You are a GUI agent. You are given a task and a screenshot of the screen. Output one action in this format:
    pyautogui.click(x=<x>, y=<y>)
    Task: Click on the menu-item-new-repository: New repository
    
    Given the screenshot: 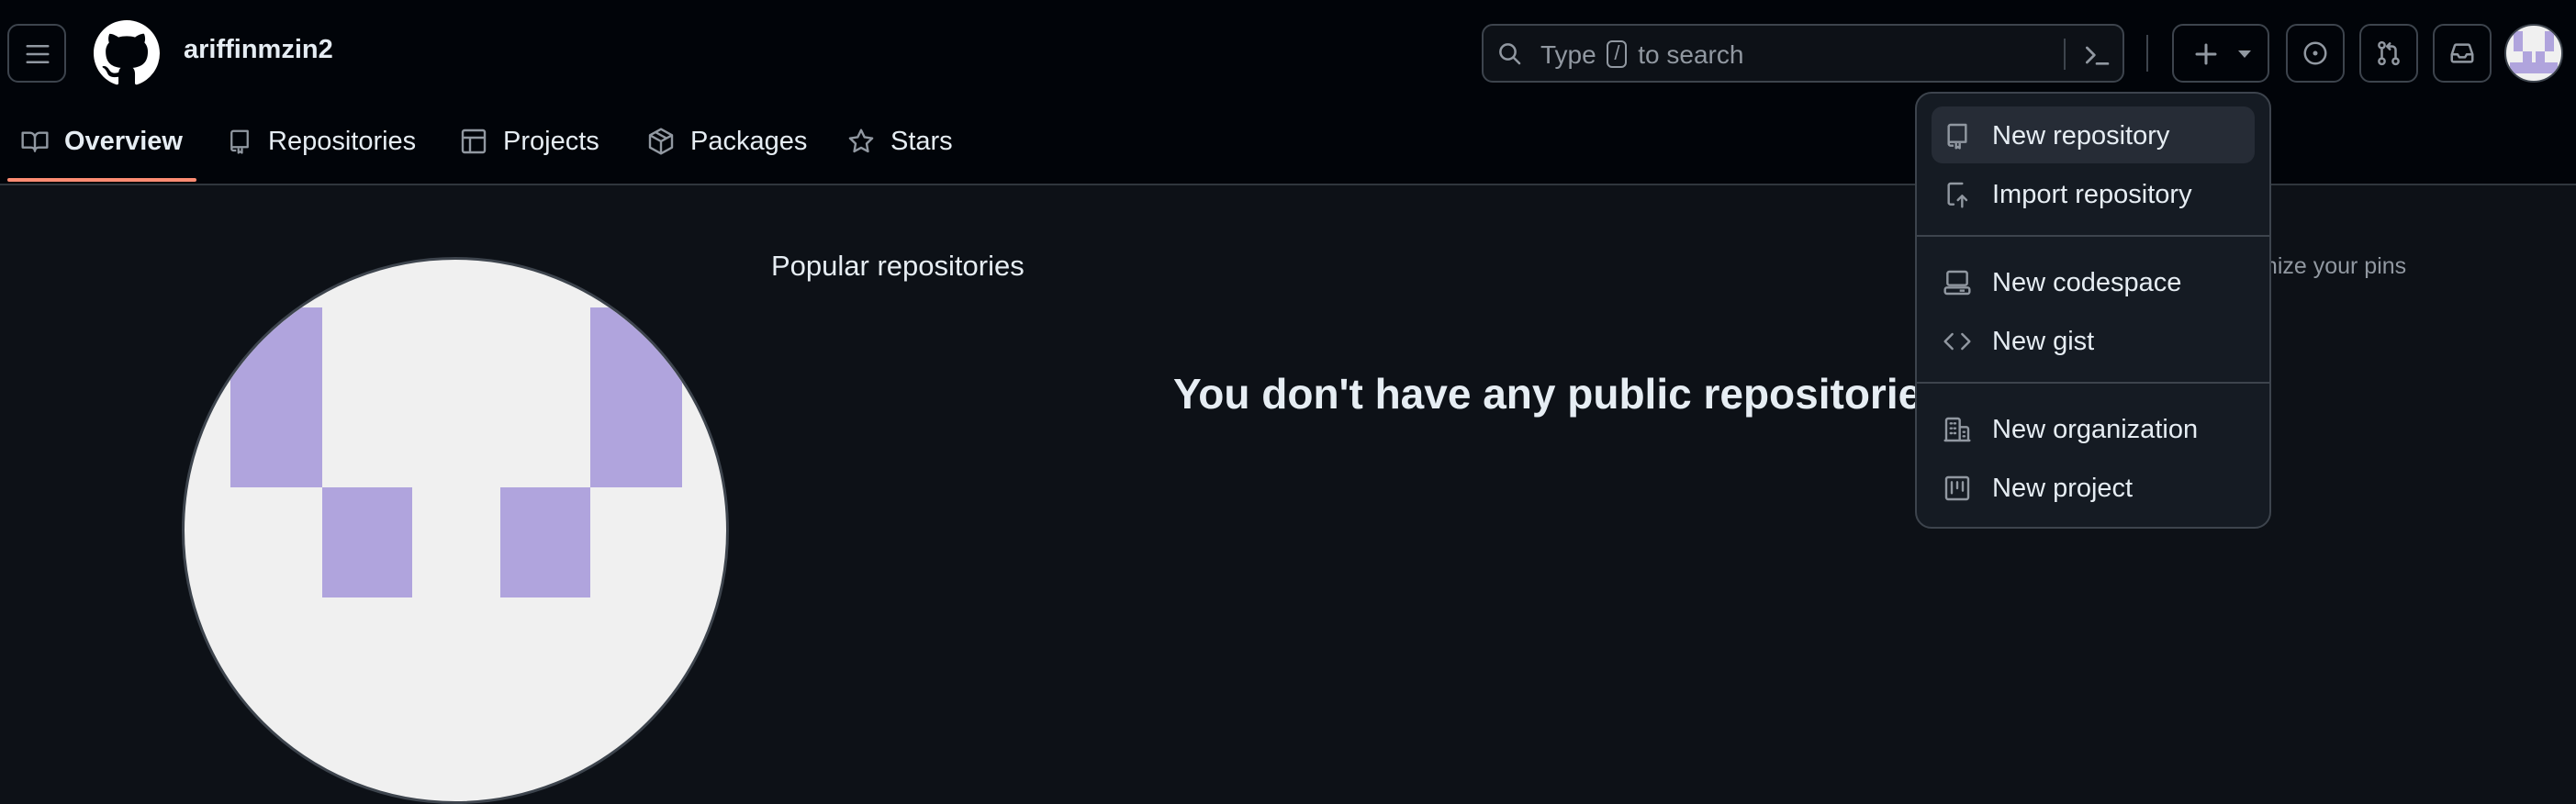 What is the action you would take?
    pyautogui.click(x=2093, y=134)
    